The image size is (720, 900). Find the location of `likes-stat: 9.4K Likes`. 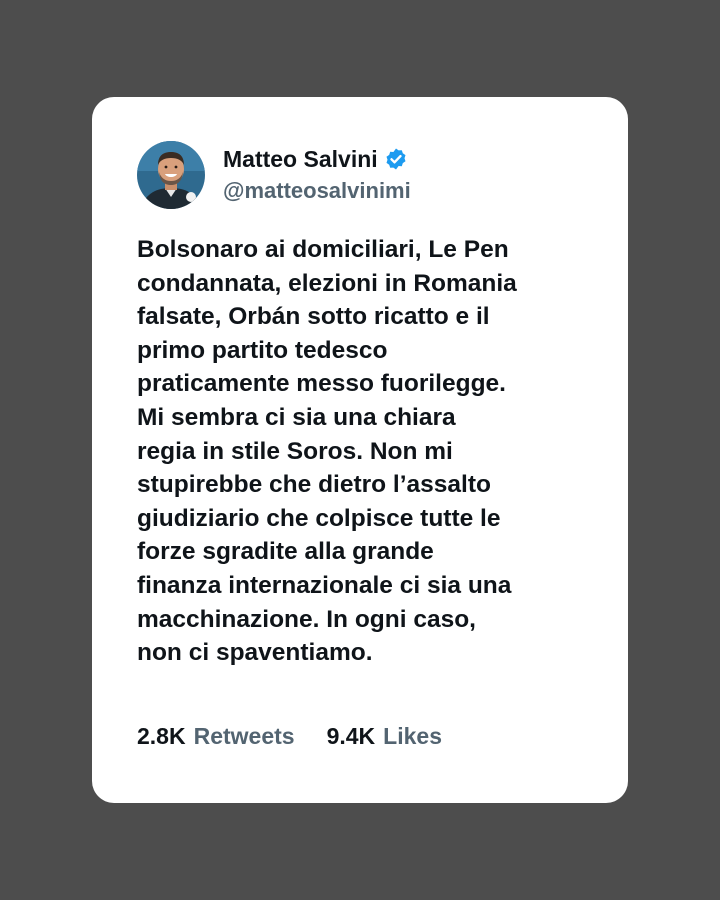

likes-stat: 9.4K Likes is located at coordinates (384, 736).